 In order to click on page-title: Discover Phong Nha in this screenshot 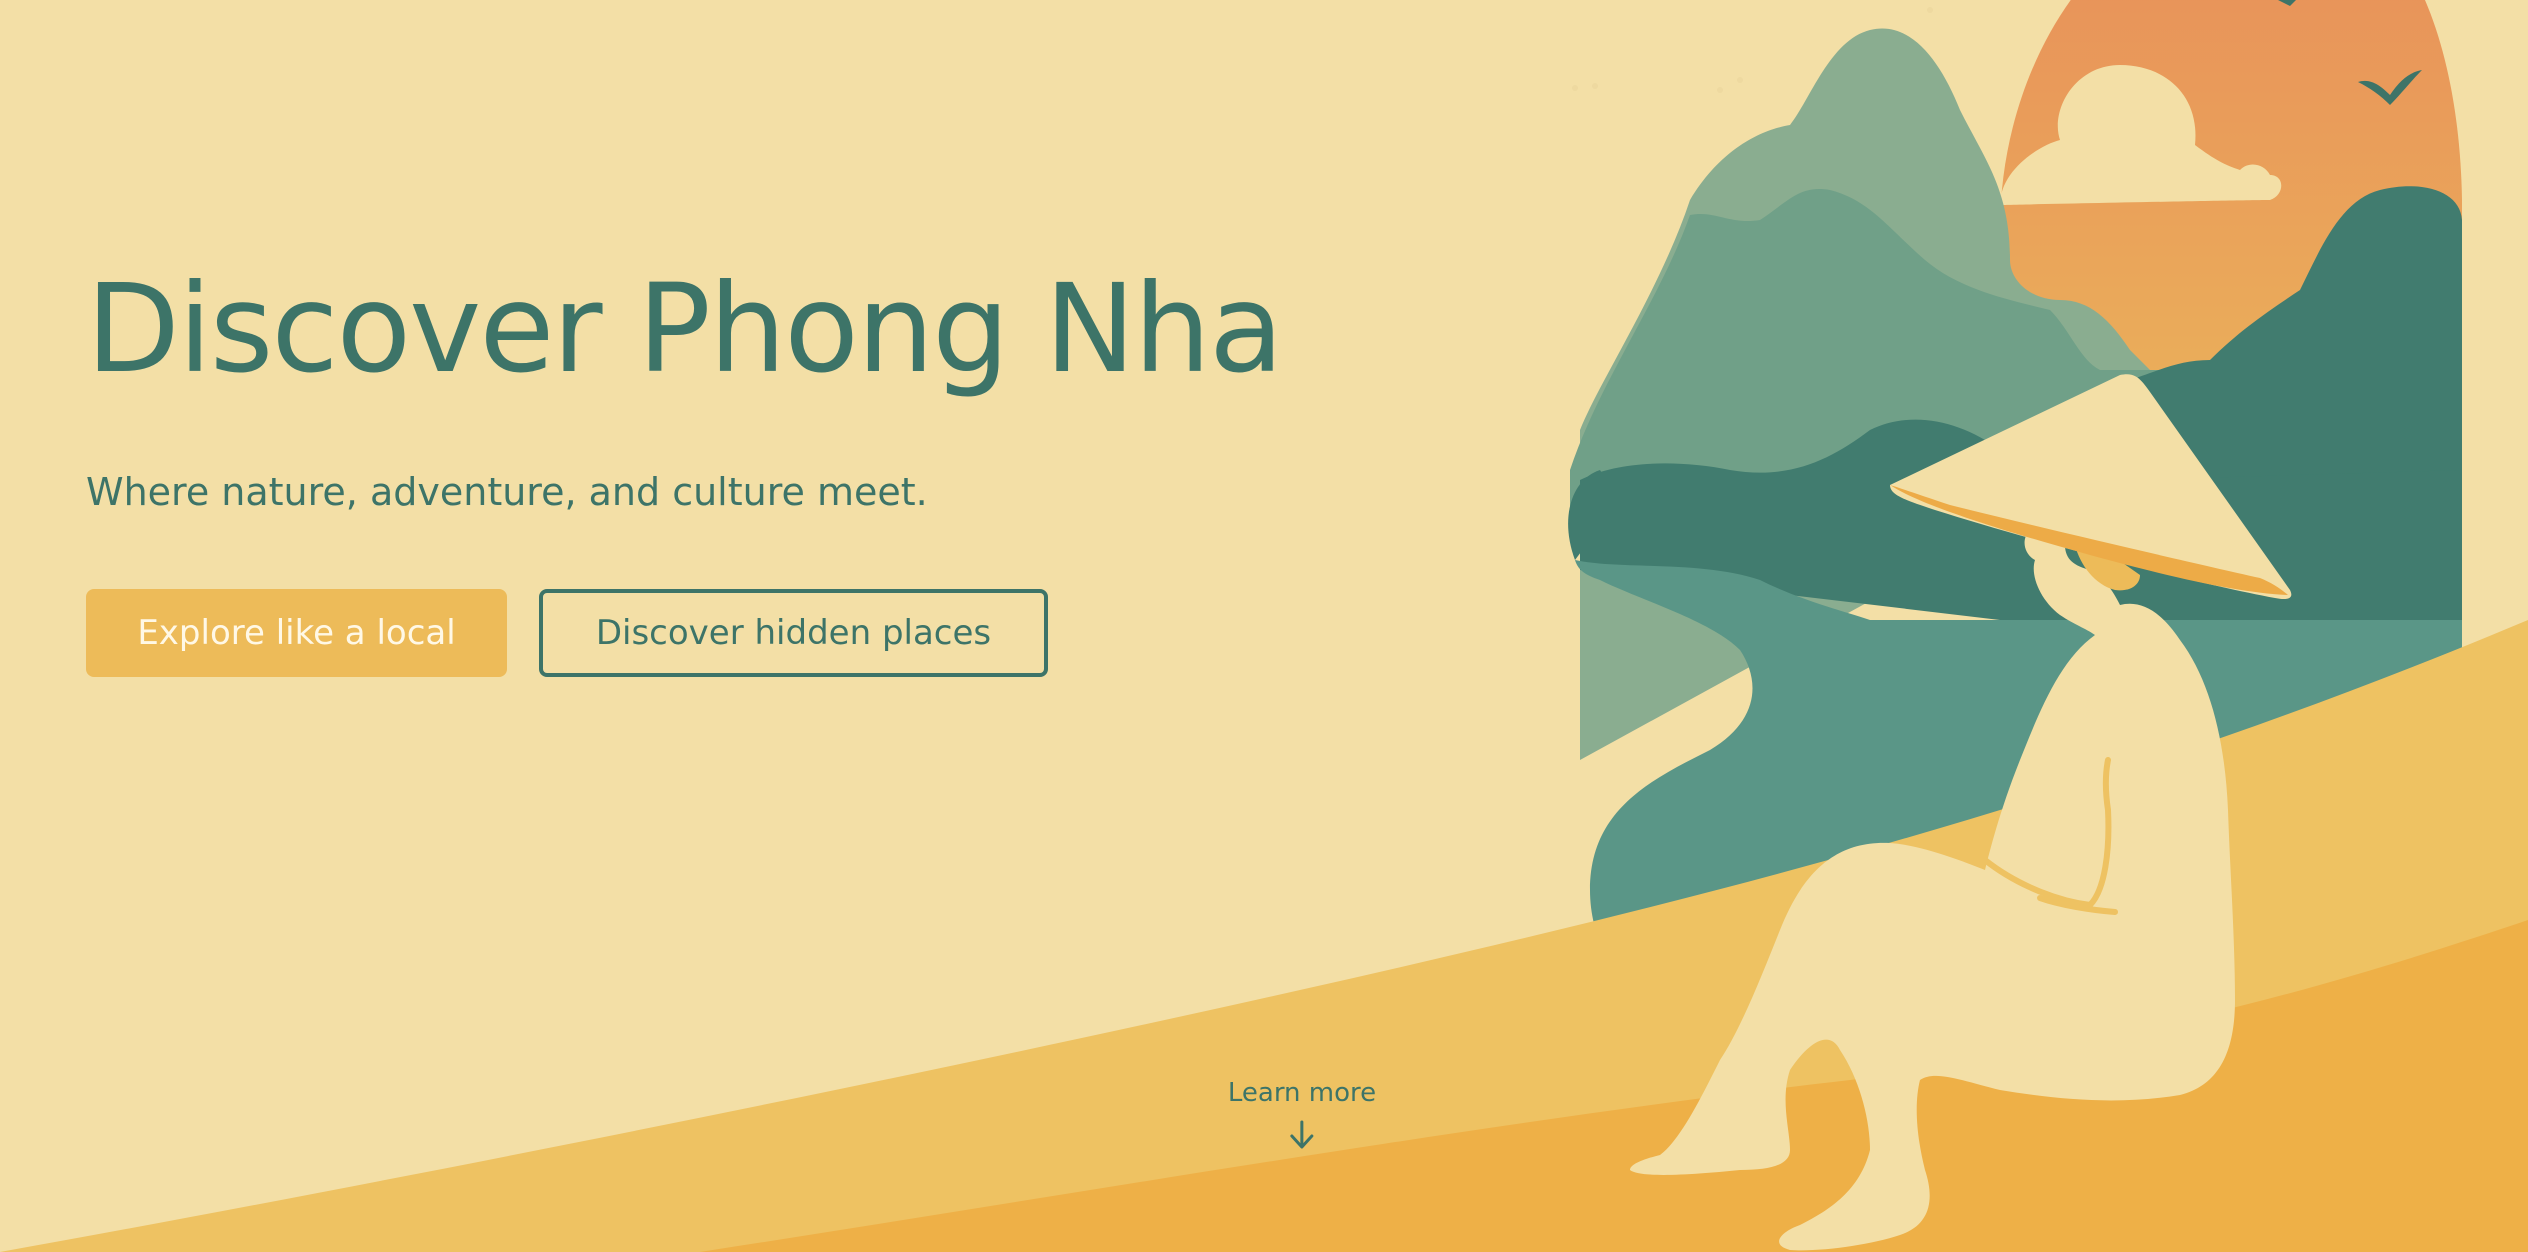, I will do `click(685, 329)`.